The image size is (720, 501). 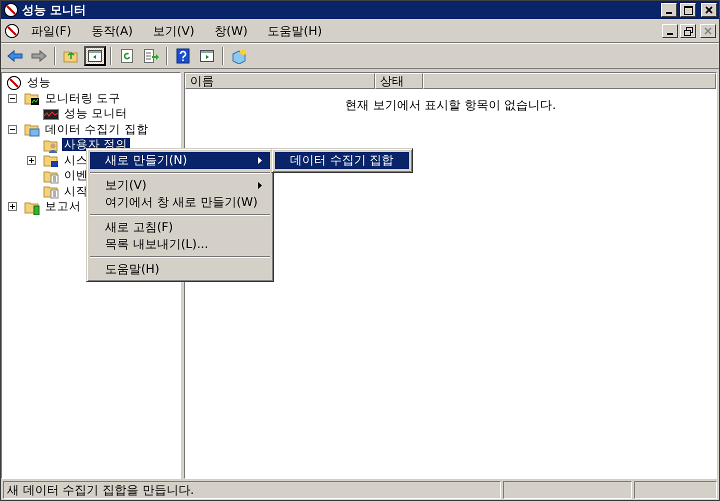 What do you see at coordinates (252, 490) in the screenshot?
I see `status-text: 새 데이터 수집기 집합을 만듭니다.` at bounding box center [252, 490].